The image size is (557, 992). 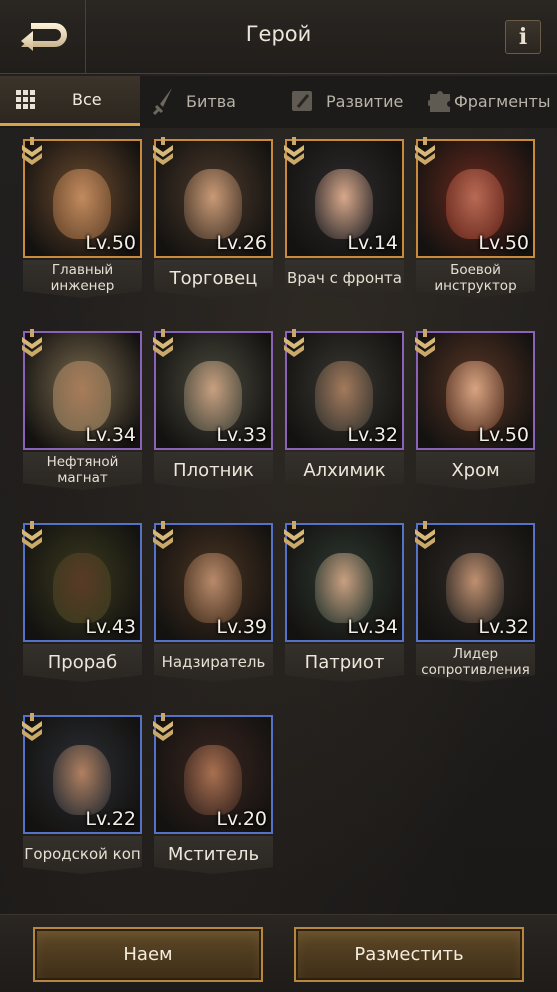 I want to click on hero-name-line: Нефтяной, so click(x=82, y=462).